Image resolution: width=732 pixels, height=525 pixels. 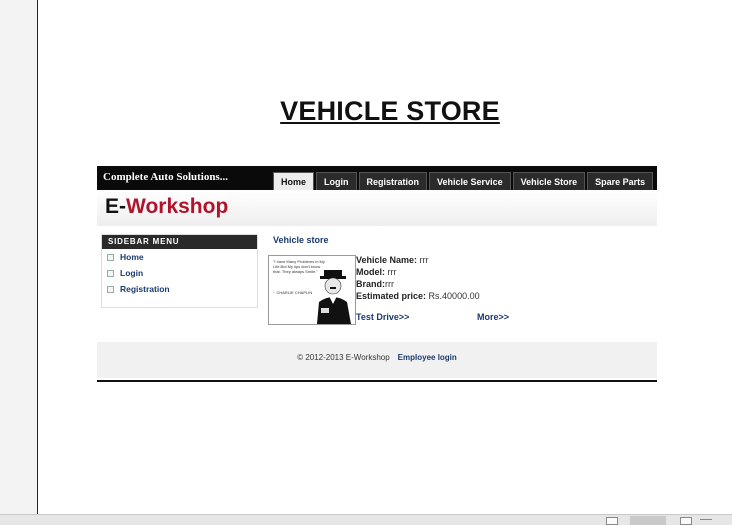 What do you see at coordinates (294, 181) in the screenshot?
I see `nav-home: Home` at bounding box center [294, 181].